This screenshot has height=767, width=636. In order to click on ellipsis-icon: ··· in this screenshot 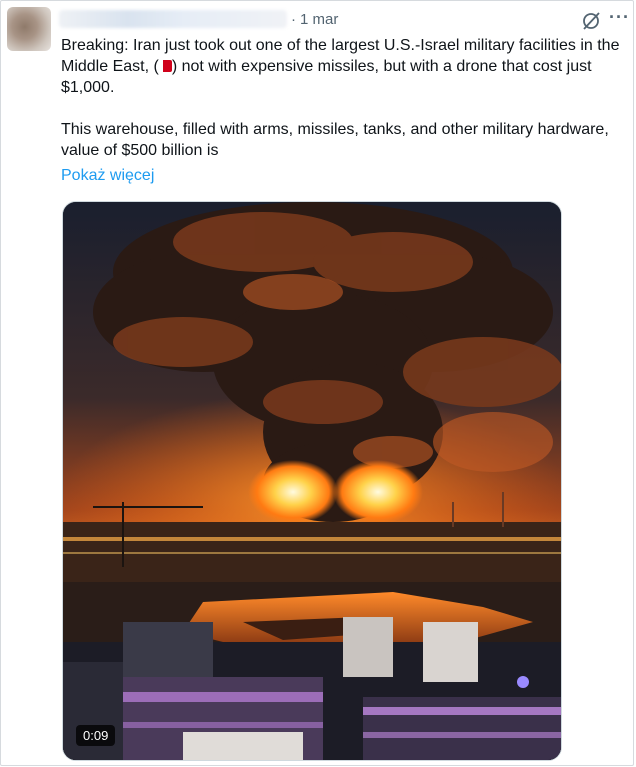, I will do `click(619, 17)`.